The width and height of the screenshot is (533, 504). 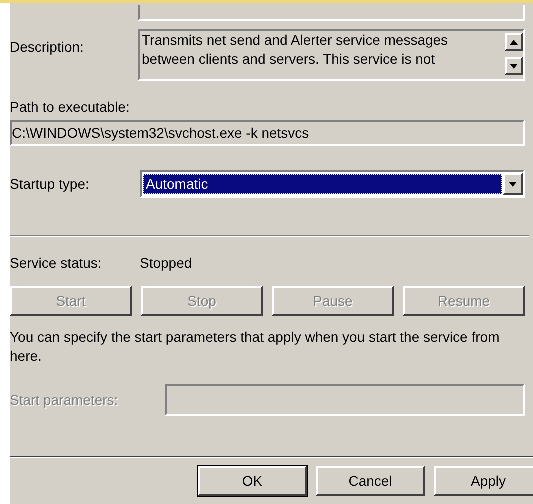 What do you see at coordinates (322, 184) in the screenshot?
I see `startup-type-value: Automatic` at bounding box center [322, 184].